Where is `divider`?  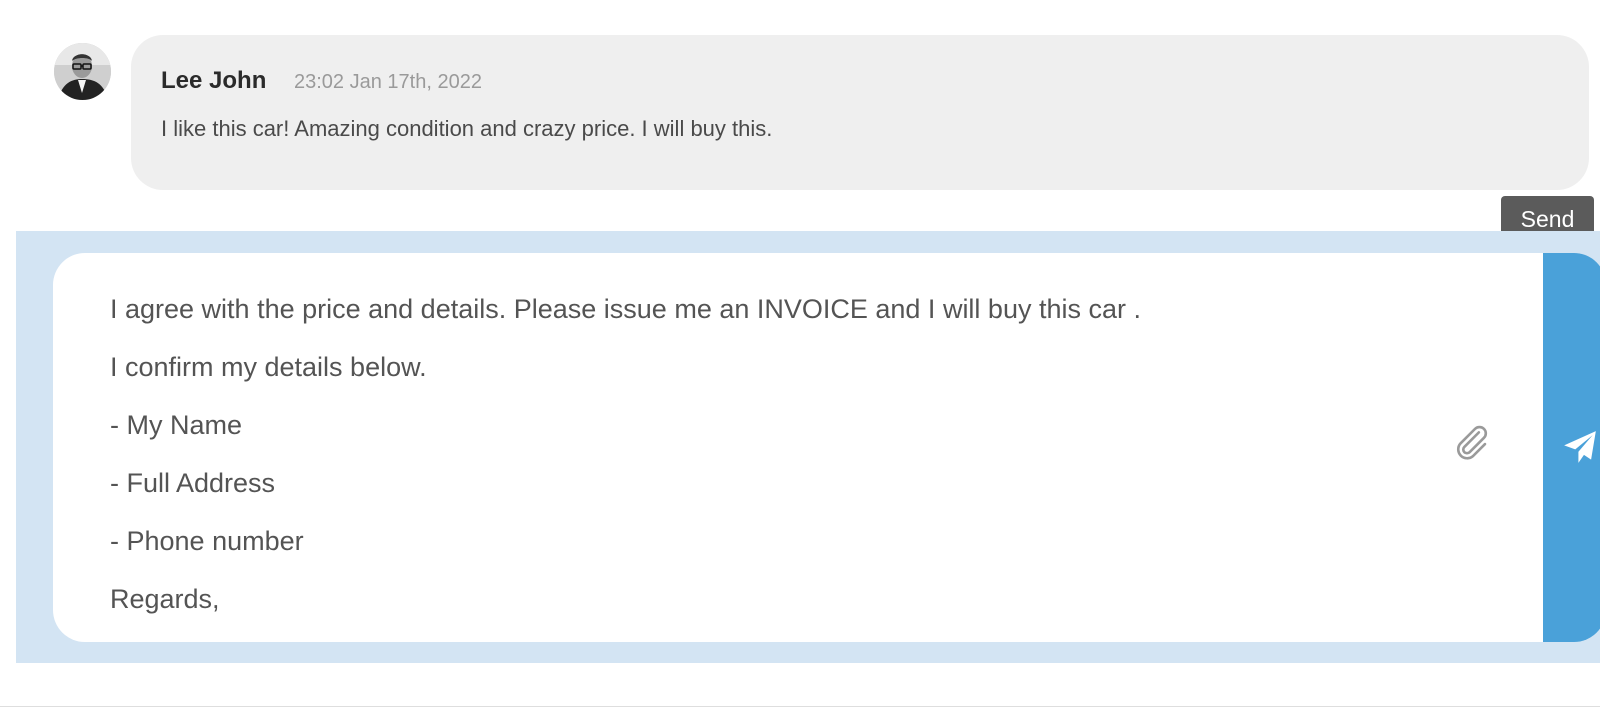
divider is located at coordinates (800, 706).